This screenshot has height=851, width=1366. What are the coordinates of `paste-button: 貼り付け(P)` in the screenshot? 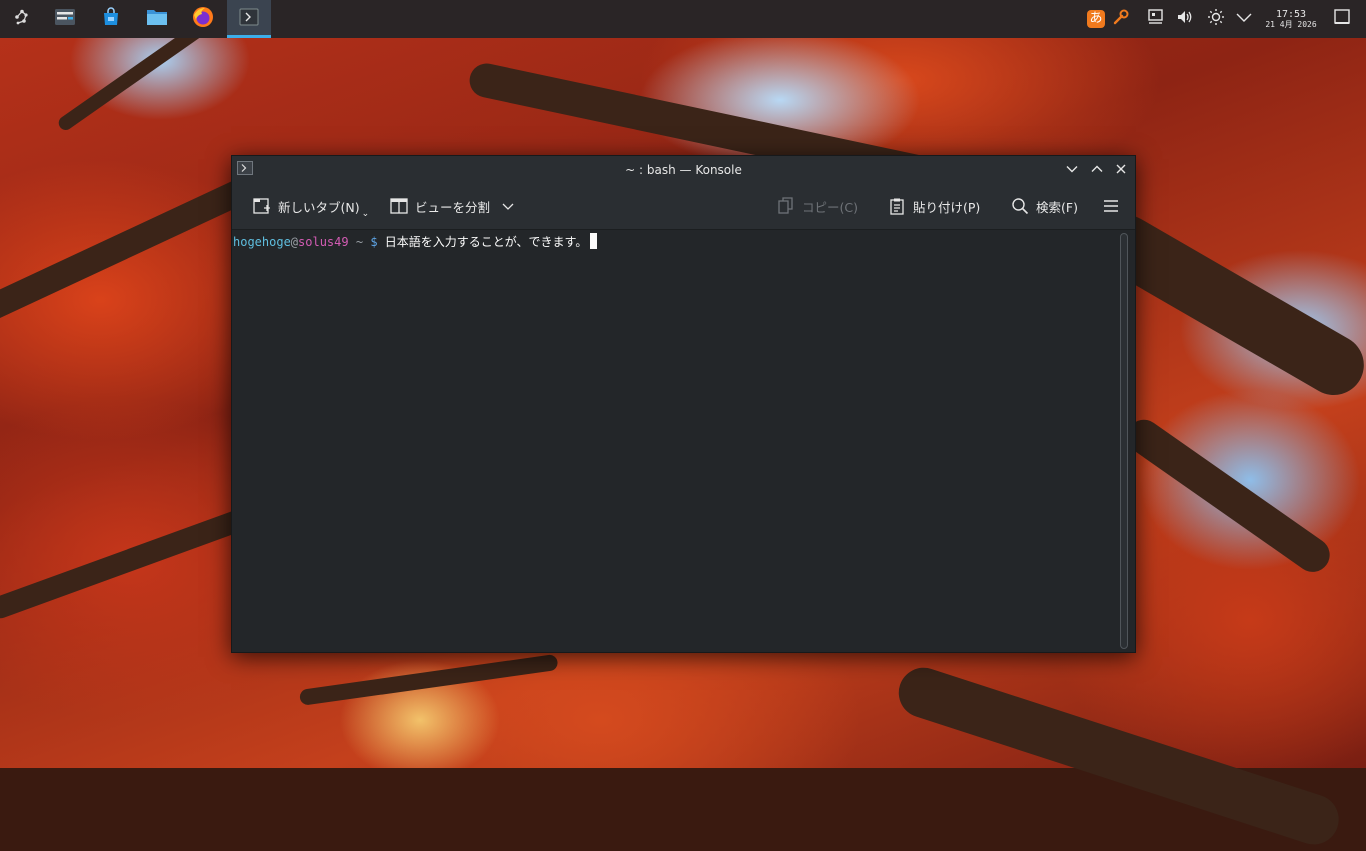 It's located at (933, 206).